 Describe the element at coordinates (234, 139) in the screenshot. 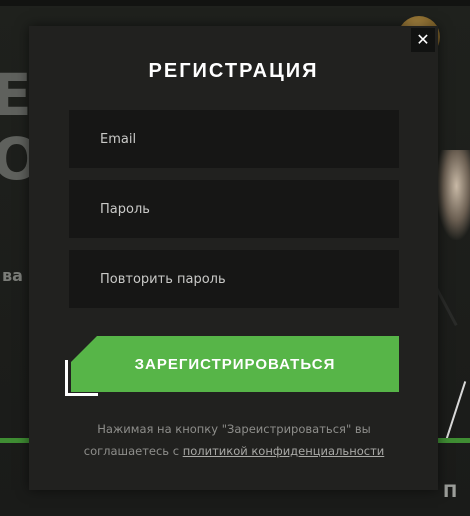

I see `email-field` at that location.